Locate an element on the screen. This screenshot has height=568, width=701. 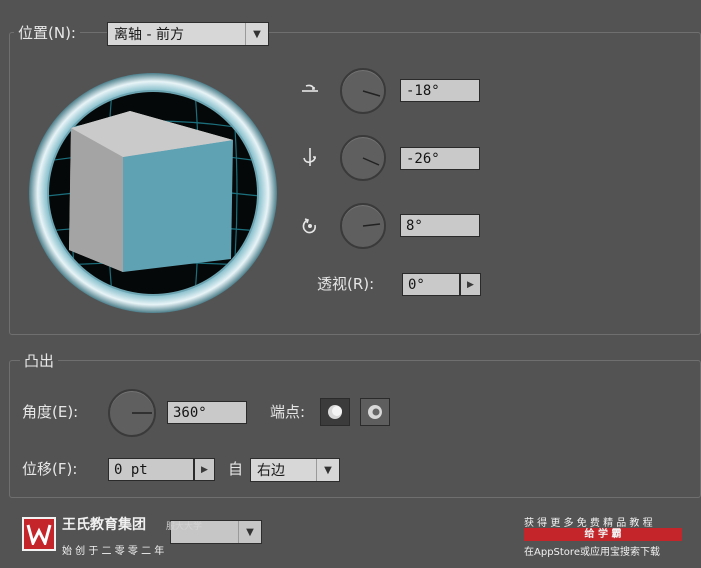
perspective-stepper-button: ▶ is located at coordinates (470, 284).